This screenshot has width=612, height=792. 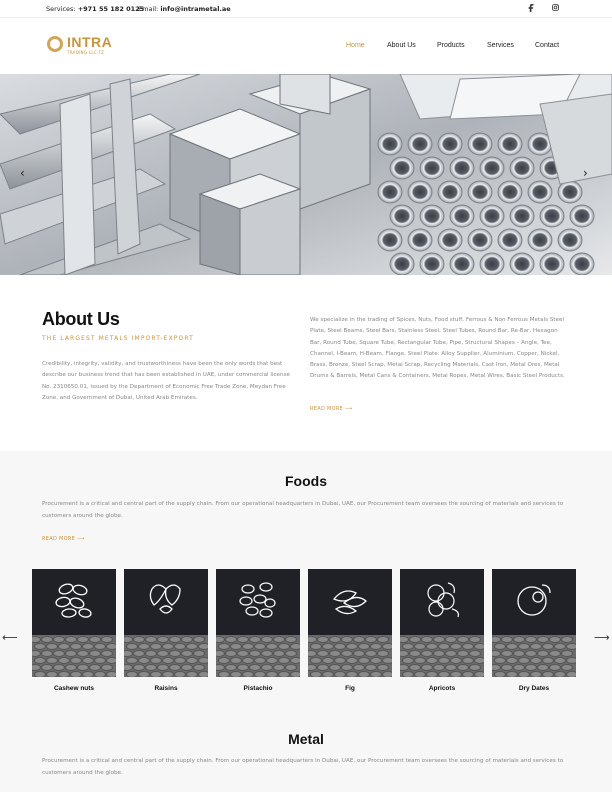 I want to click on cashew-icon, so click(x=73, y=600).